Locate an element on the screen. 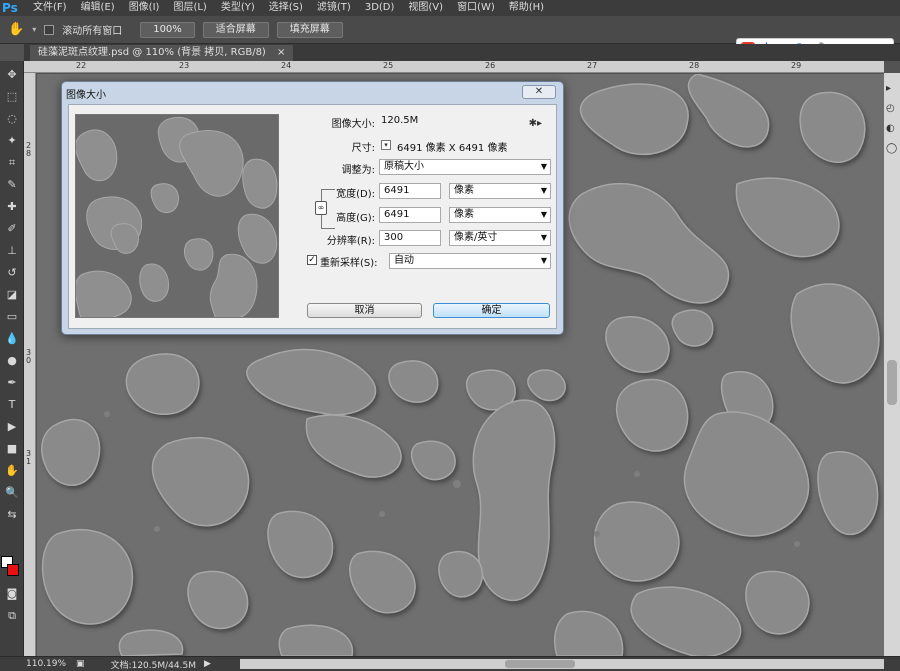 The height and width of the screenshot is (671, 900). ruler-tick: 27 is located at coordinates (592, 65).